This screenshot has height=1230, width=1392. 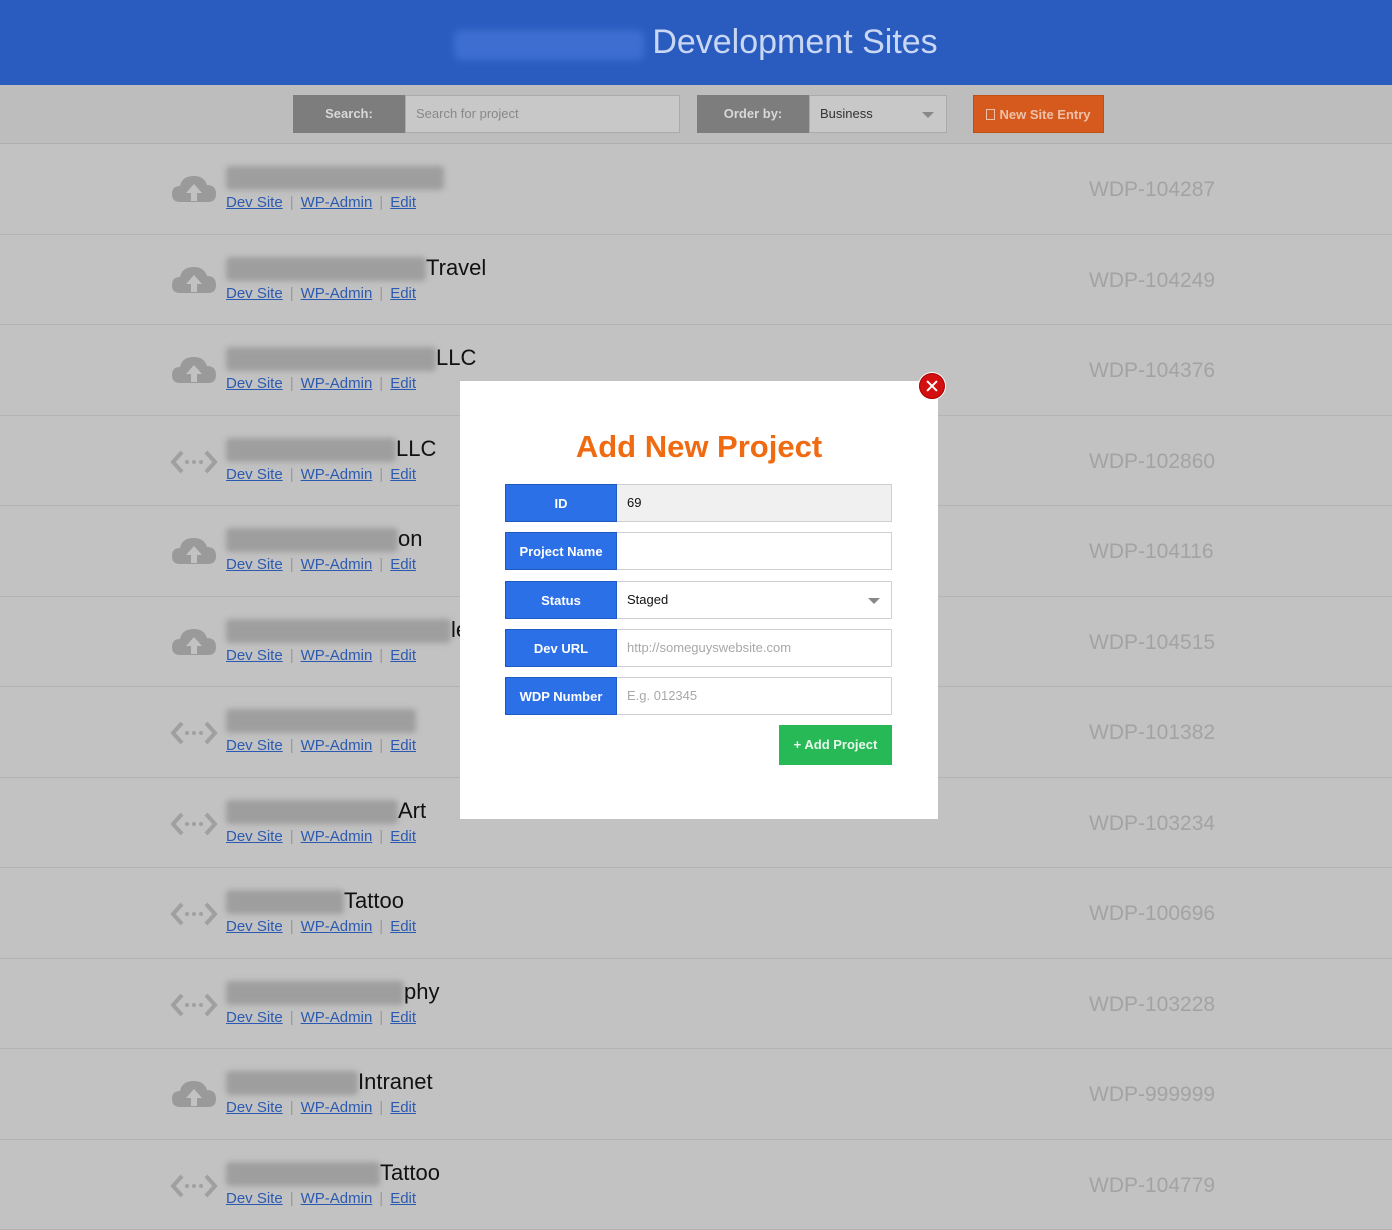 I want to click on wdp-number: WDP-103228, so click(x=1152, y=1005).